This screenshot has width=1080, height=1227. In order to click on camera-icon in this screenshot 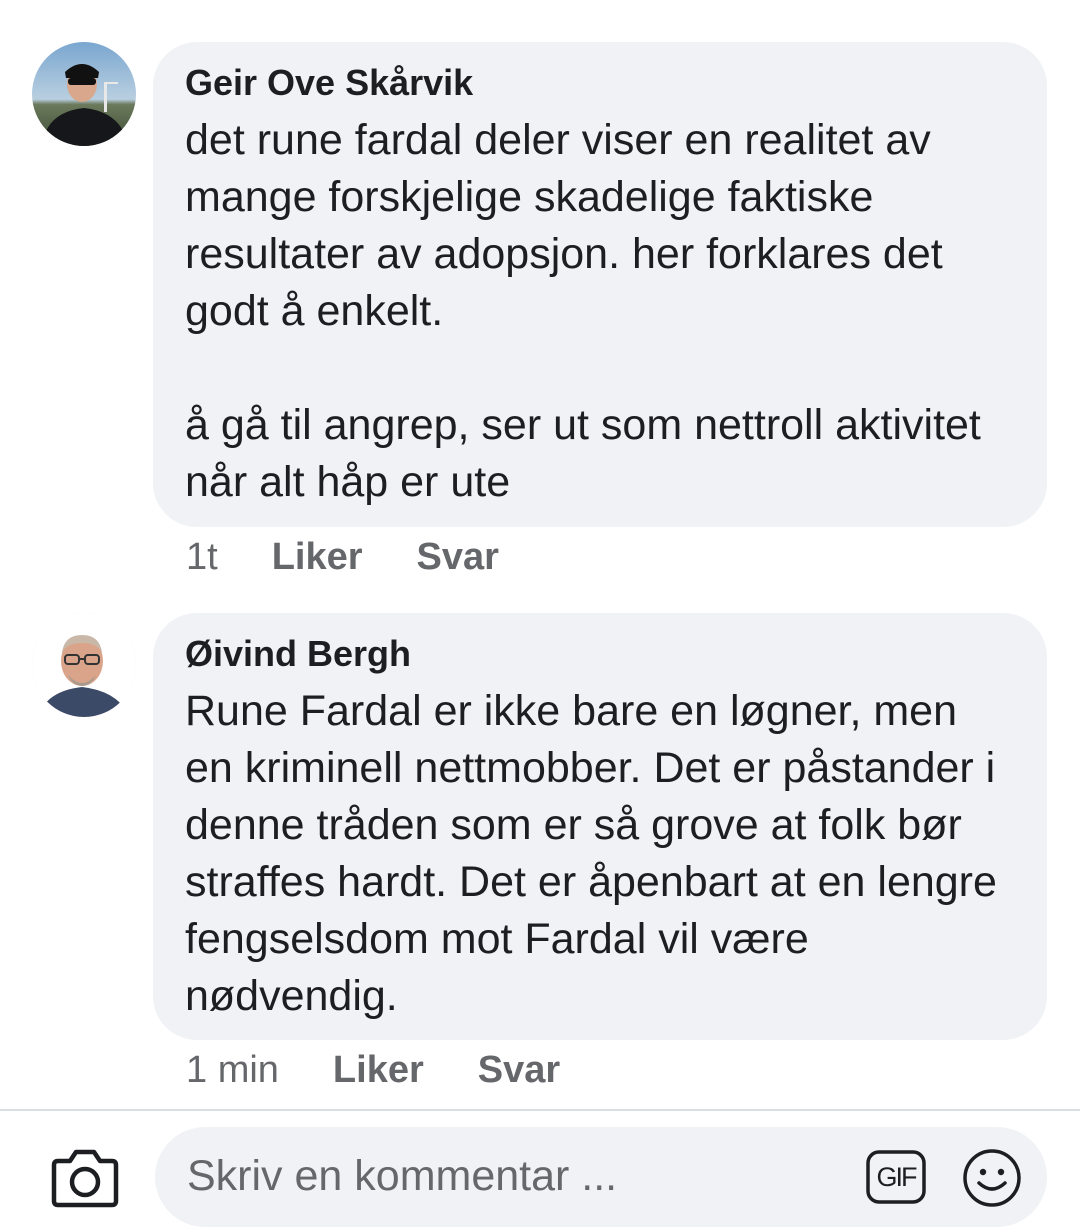, I will do `click(85, 1178)`.